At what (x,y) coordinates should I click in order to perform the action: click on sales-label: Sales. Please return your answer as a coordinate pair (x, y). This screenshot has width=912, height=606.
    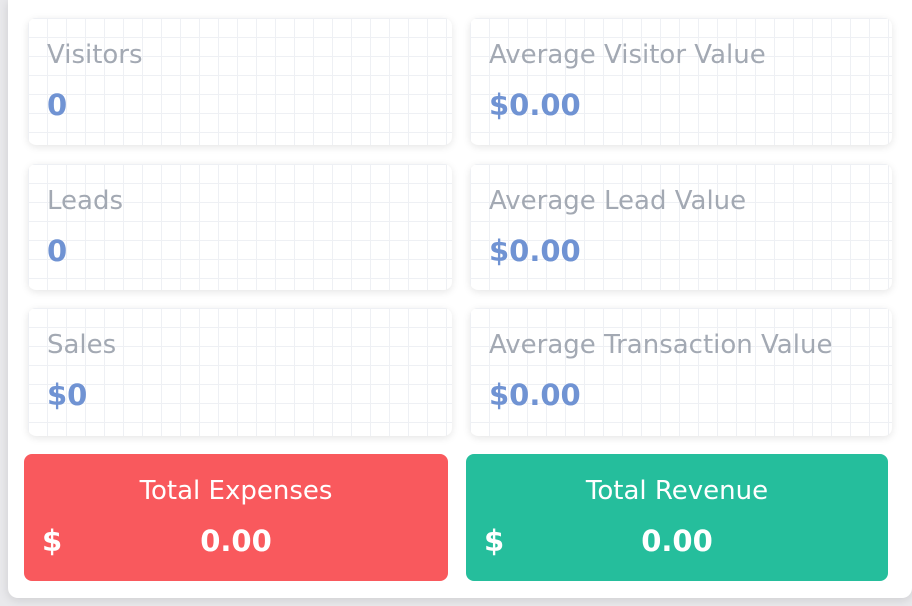
    Looking at the image, I should click on (82, 345).